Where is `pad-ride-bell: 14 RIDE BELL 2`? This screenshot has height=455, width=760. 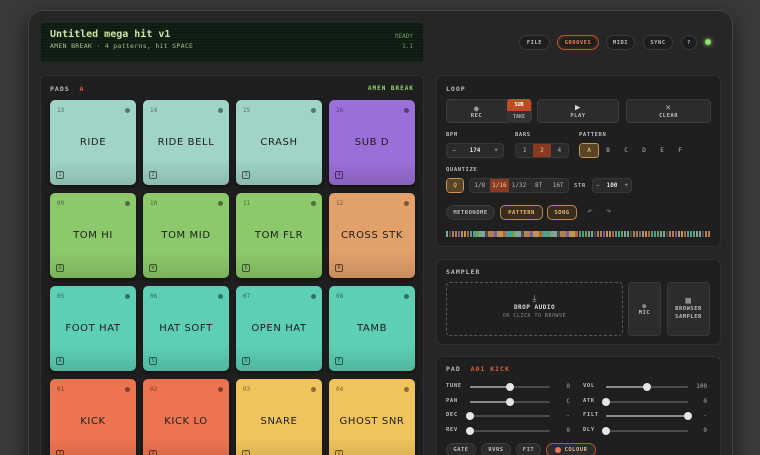 pad-ride-bell: 14 RIDE BELL 2 is located at coordinates (186, 142).